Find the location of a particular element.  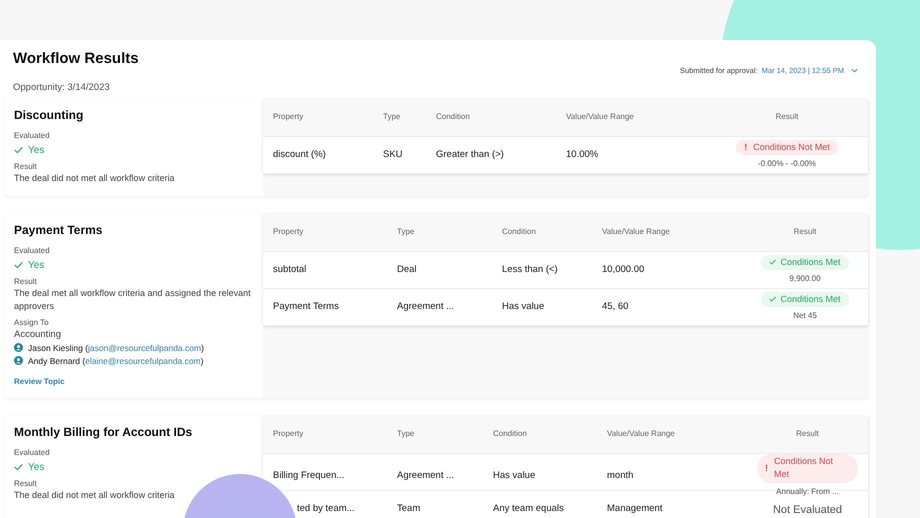

result-detail: -0.00% - -0.00% is located at coordinates (787, 164).